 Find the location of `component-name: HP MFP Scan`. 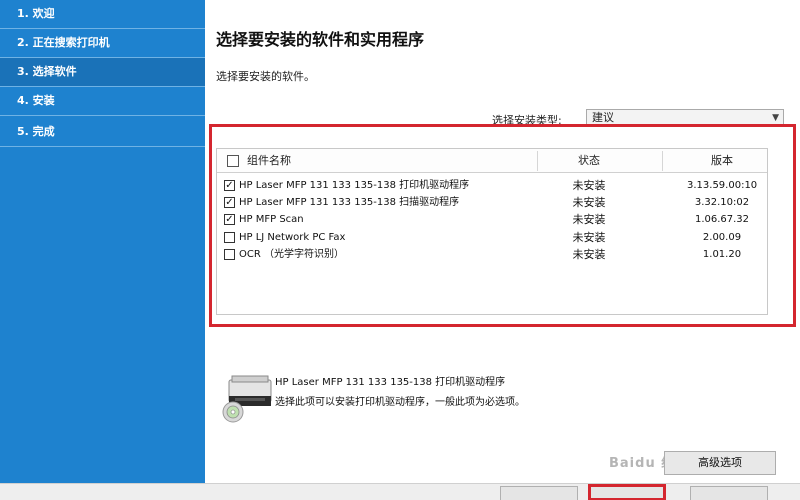

component-name: HP MFP Scan is located at coordinates (271, 219).